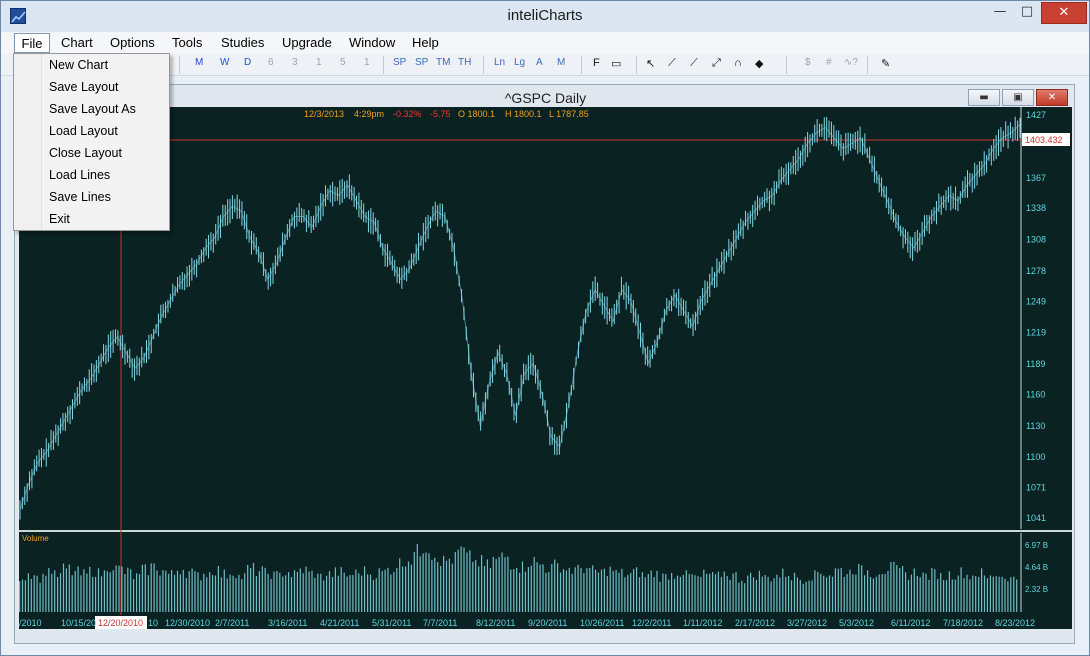 The height and width of the screenshot is (656, 1090). What do you see at coordinates (295, 62) in the screenshot?
I see `period-3-button: 3` at bounding box center [295, 62].